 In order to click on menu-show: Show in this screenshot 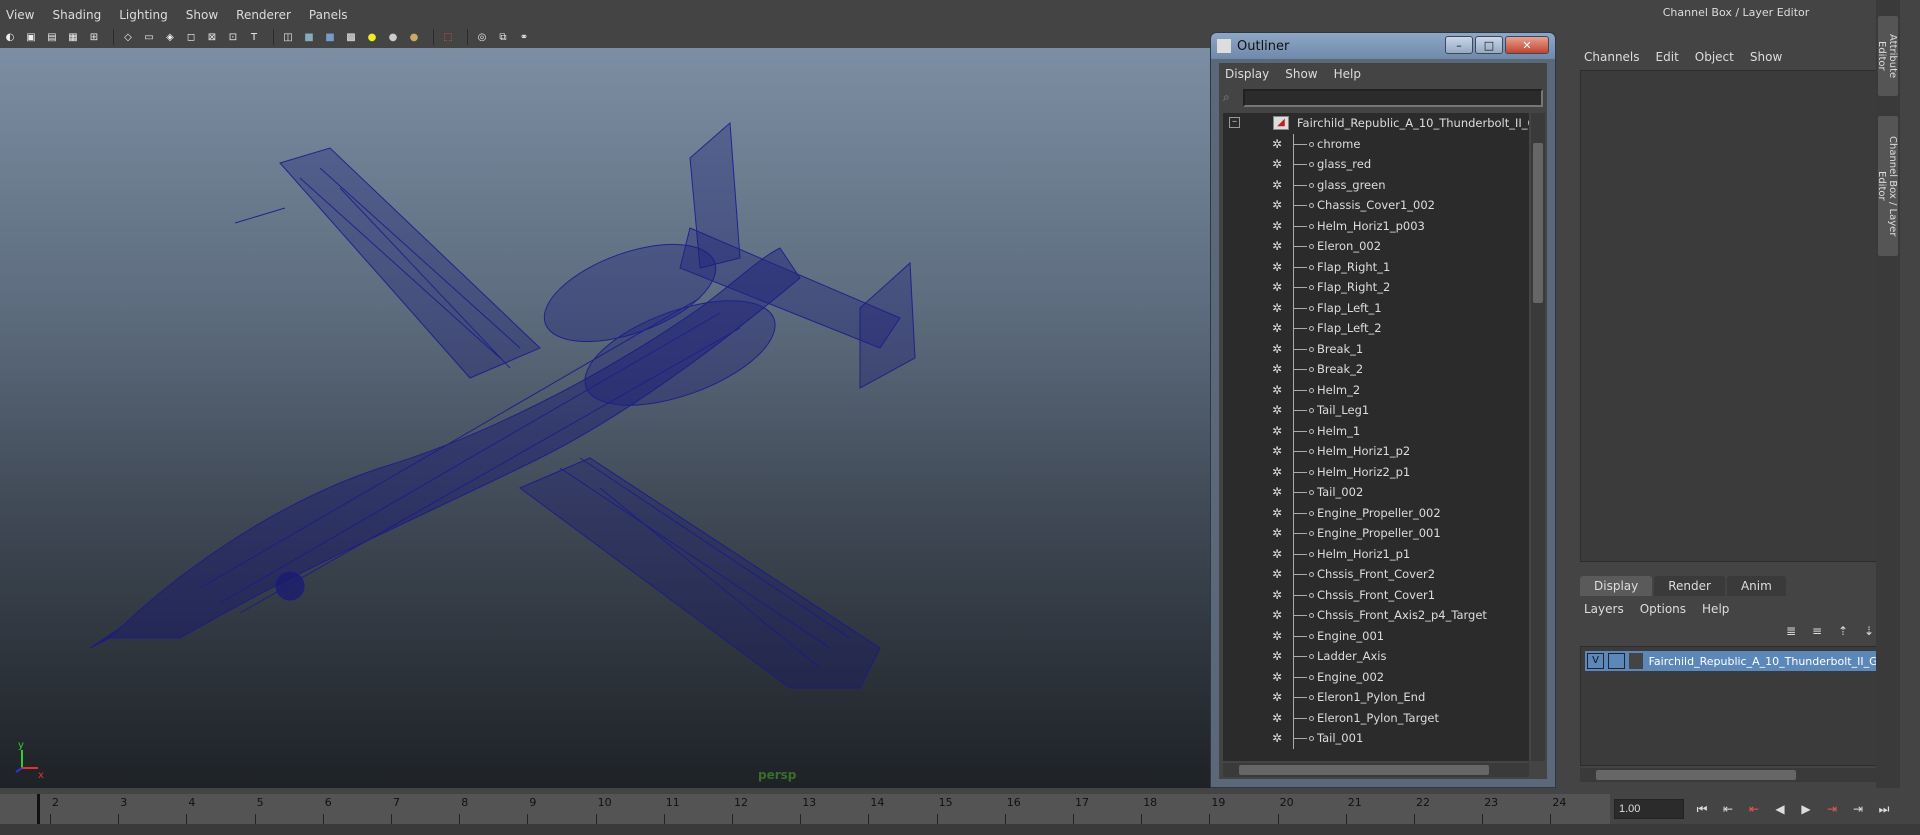, I will do `click(202, 15)`.